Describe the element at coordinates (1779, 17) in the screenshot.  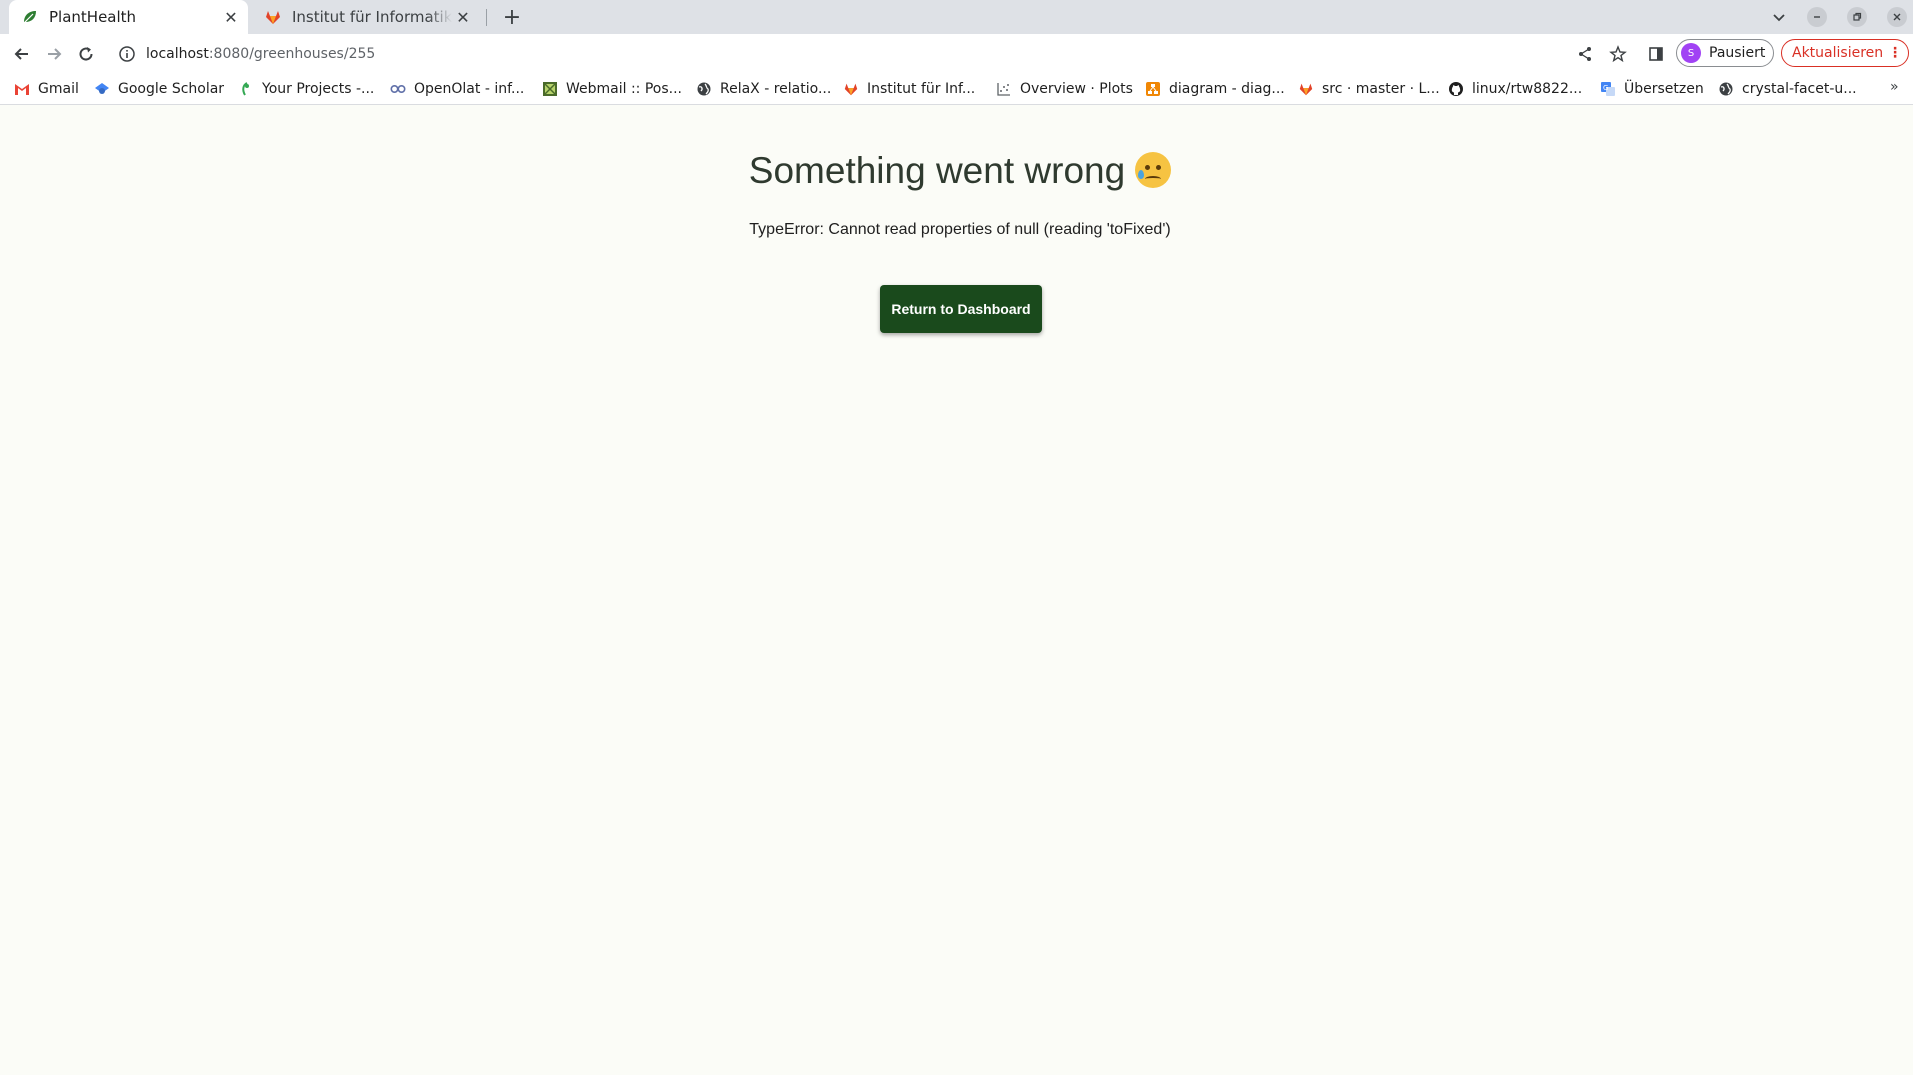
I see `tab-search-chevron-icon` at that location.